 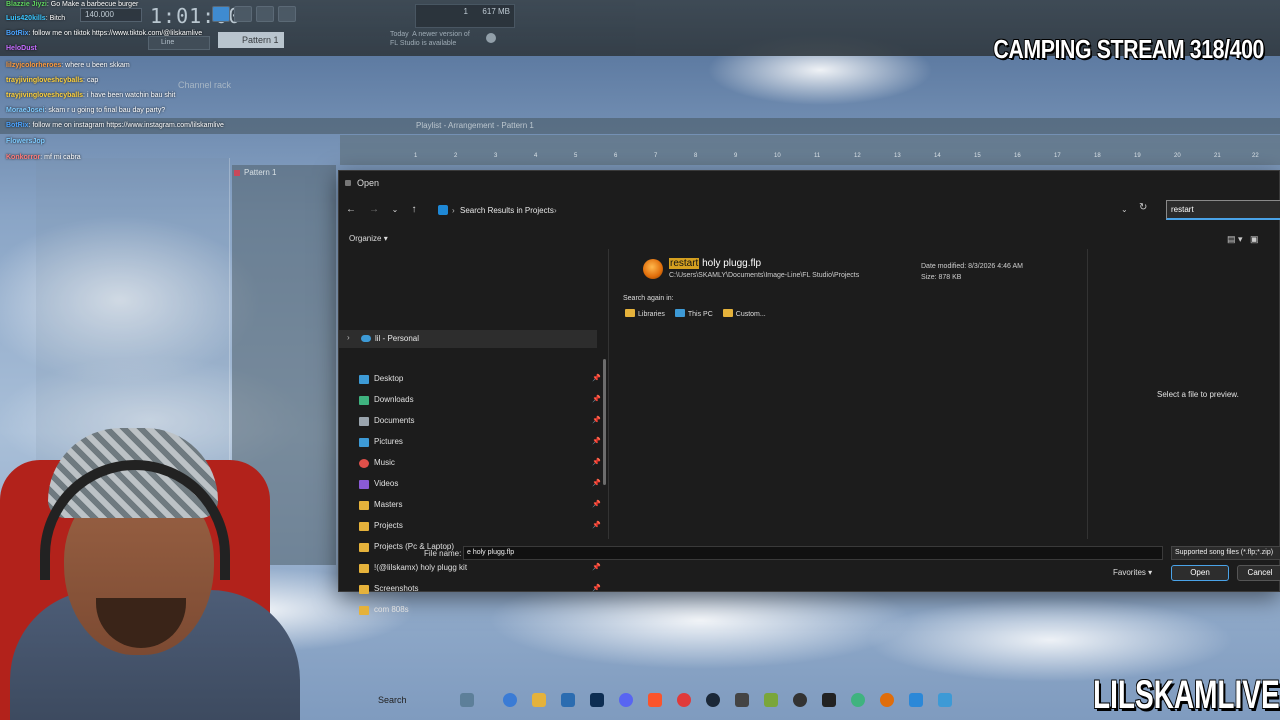 I want to click on store-icon, so click(x=568, y=700).